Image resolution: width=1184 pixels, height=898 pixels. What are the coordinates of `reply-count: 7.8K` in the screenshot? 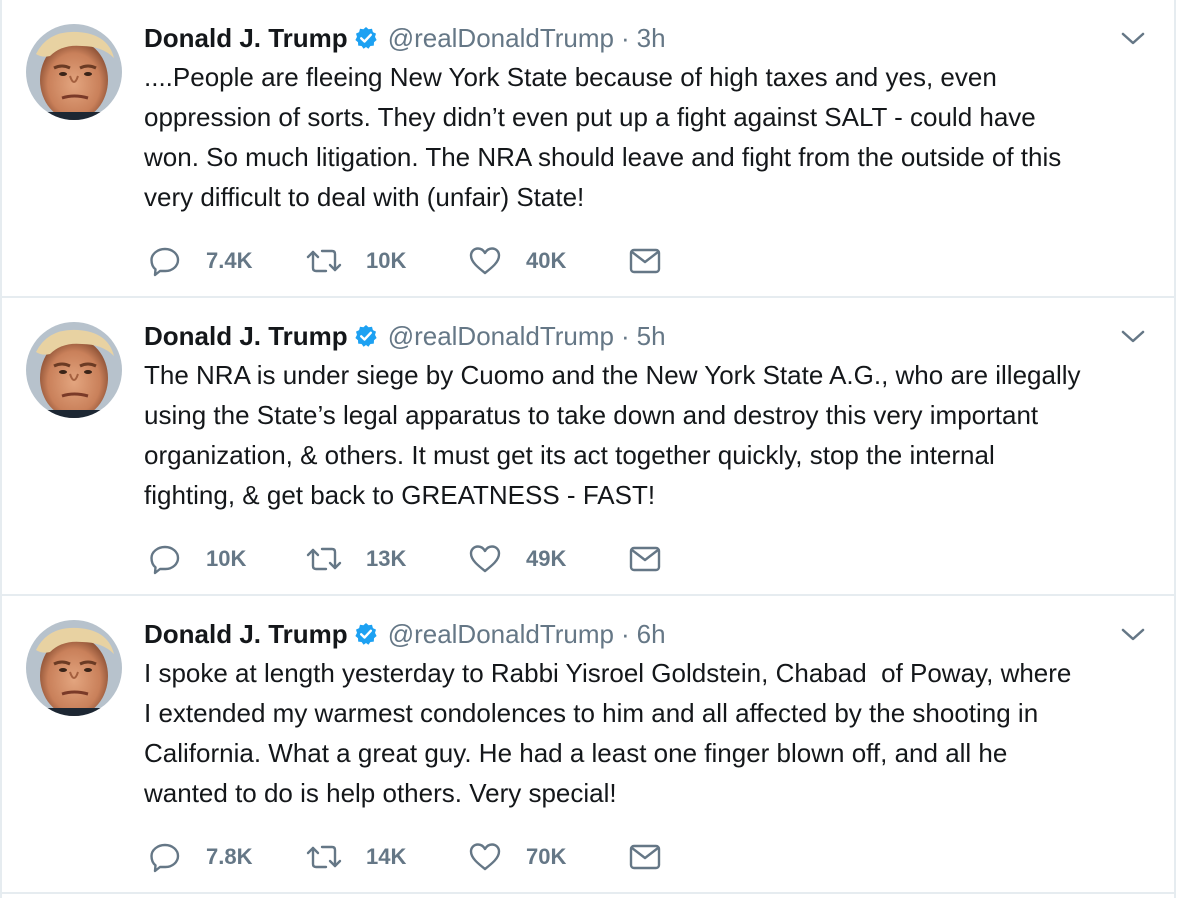 It's located at (229, 856).